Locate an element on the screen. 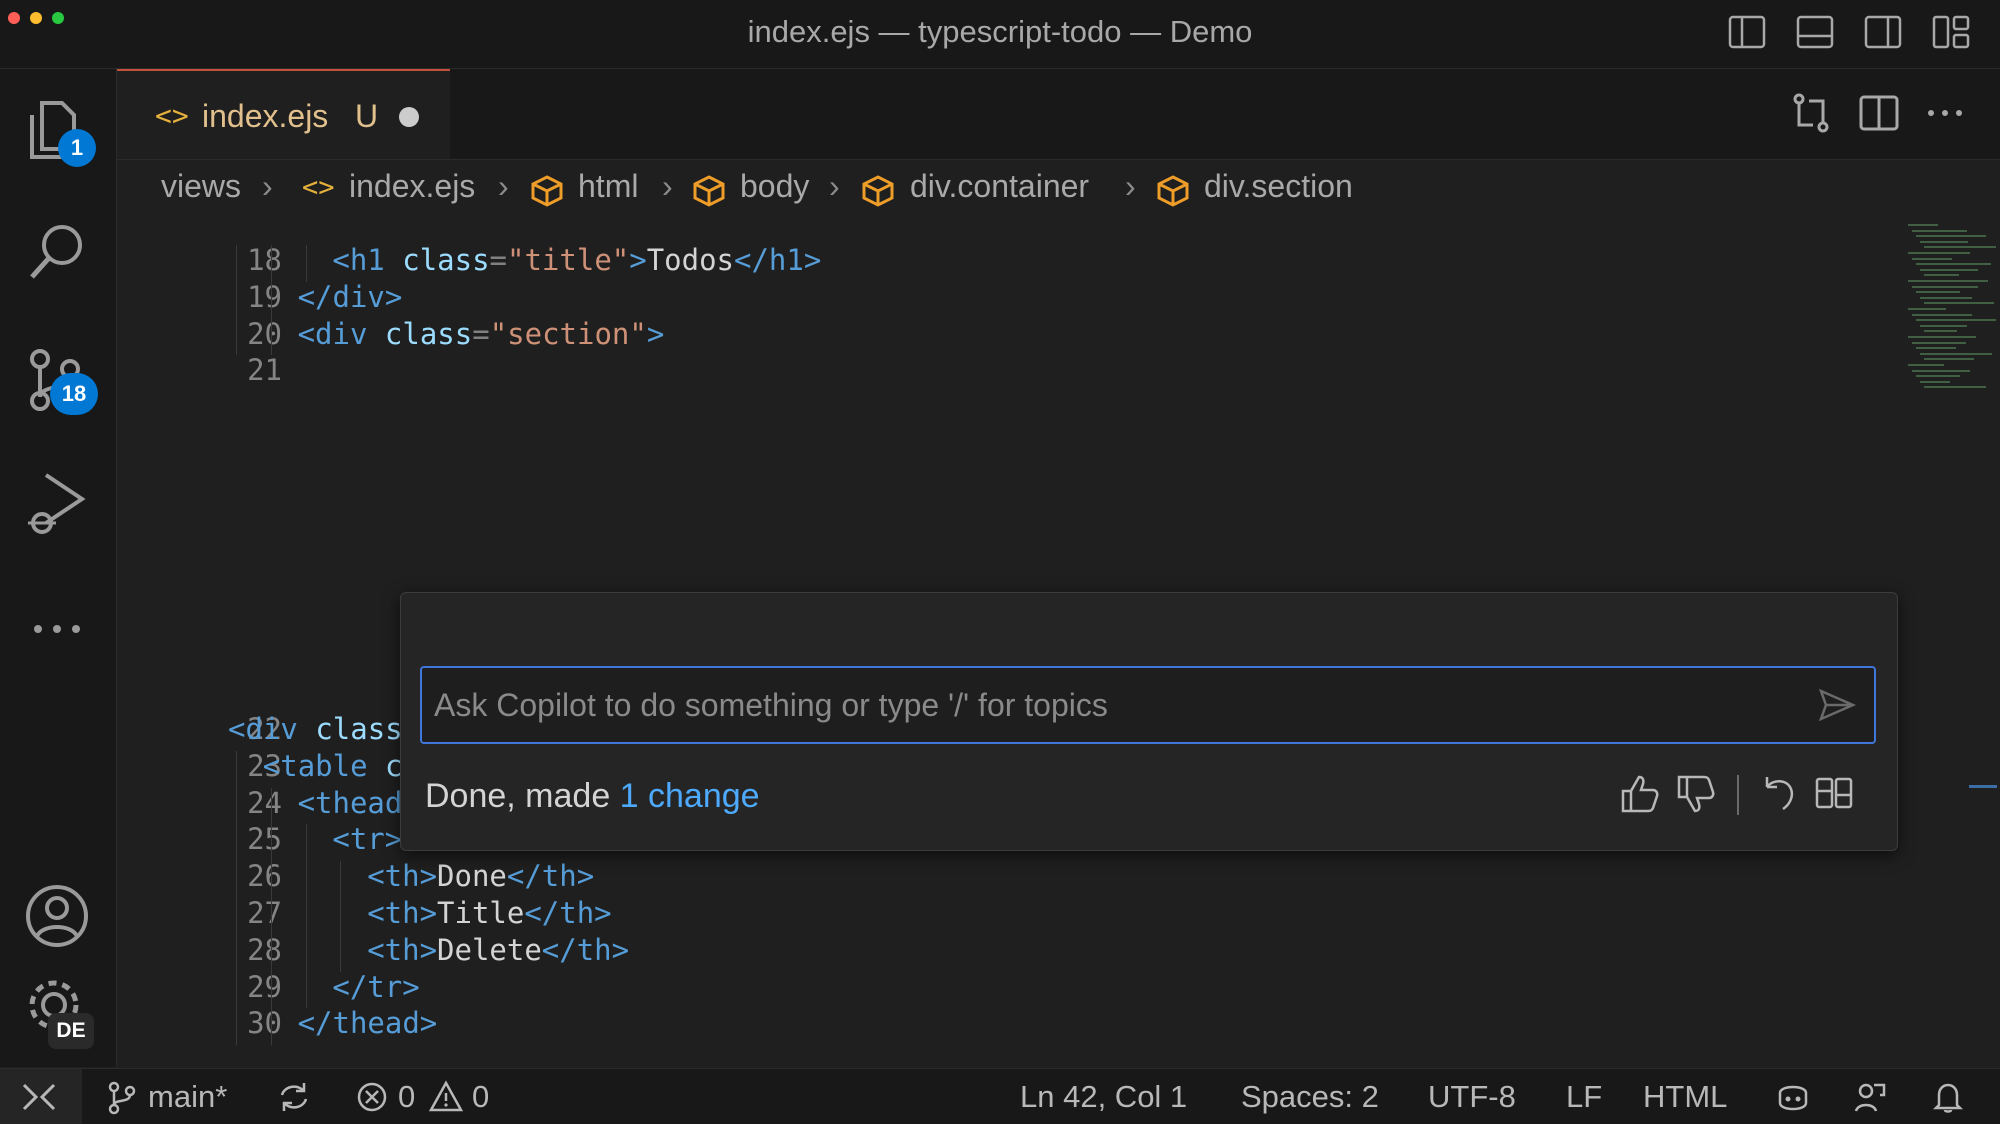  account-icon is located at coordinates (57, 916).